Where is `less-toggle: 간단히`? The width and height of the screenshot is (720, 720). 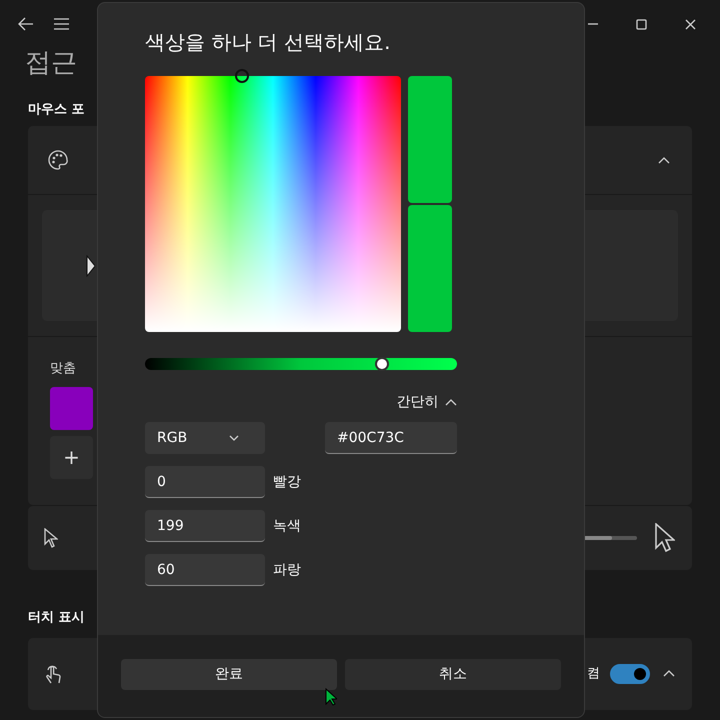
less-toggle: 간단히 is located at coordinates (426, 402).